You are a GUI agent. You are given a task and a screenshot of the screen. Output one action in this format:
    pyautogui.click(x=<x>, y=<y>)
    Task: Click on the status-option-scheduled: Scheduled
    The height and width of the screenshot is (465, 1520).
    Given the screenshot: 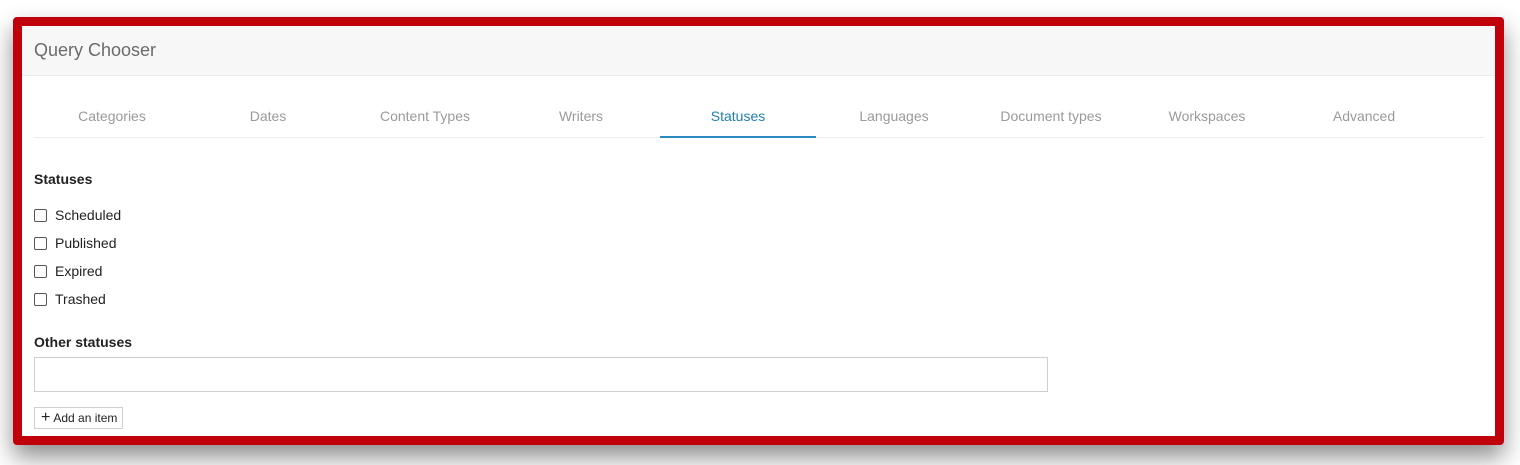 What is the action you would take?
    pyautogui.click(x=758, y=215)
    